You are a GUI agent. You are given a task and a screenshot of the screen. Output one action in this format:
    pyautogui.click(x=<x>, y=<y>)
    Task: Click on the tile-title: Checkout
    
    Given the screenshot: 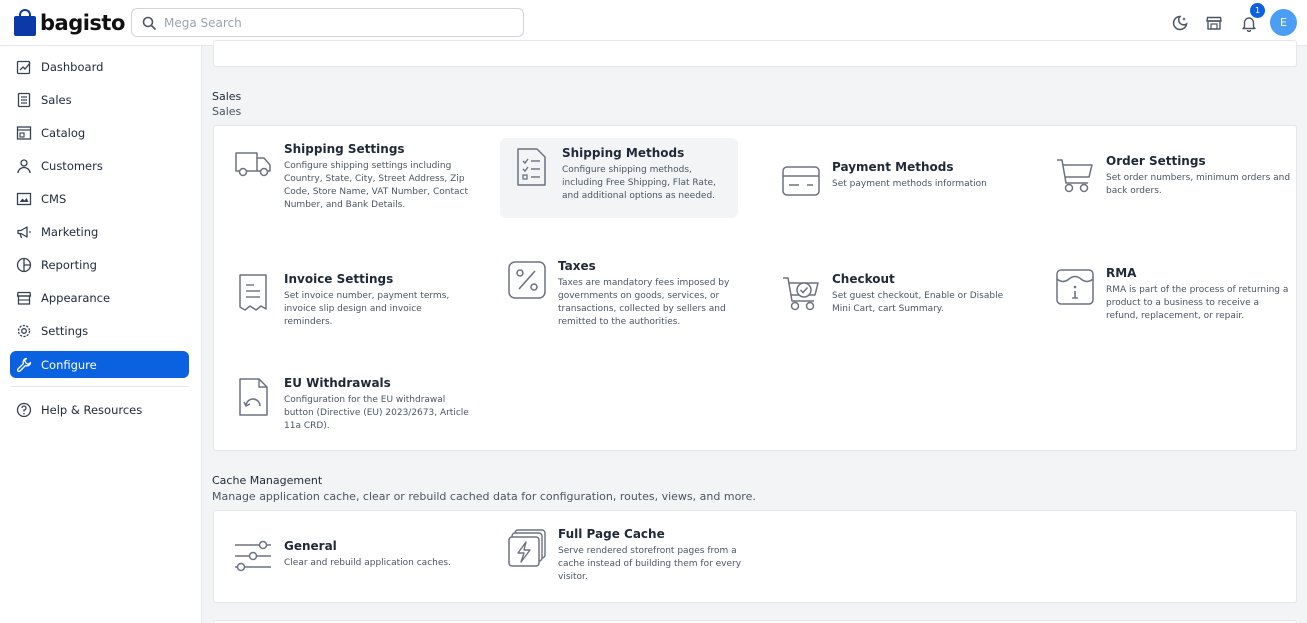 What is the action you would take?
    pyautogui.click(x=863, y=279)
    